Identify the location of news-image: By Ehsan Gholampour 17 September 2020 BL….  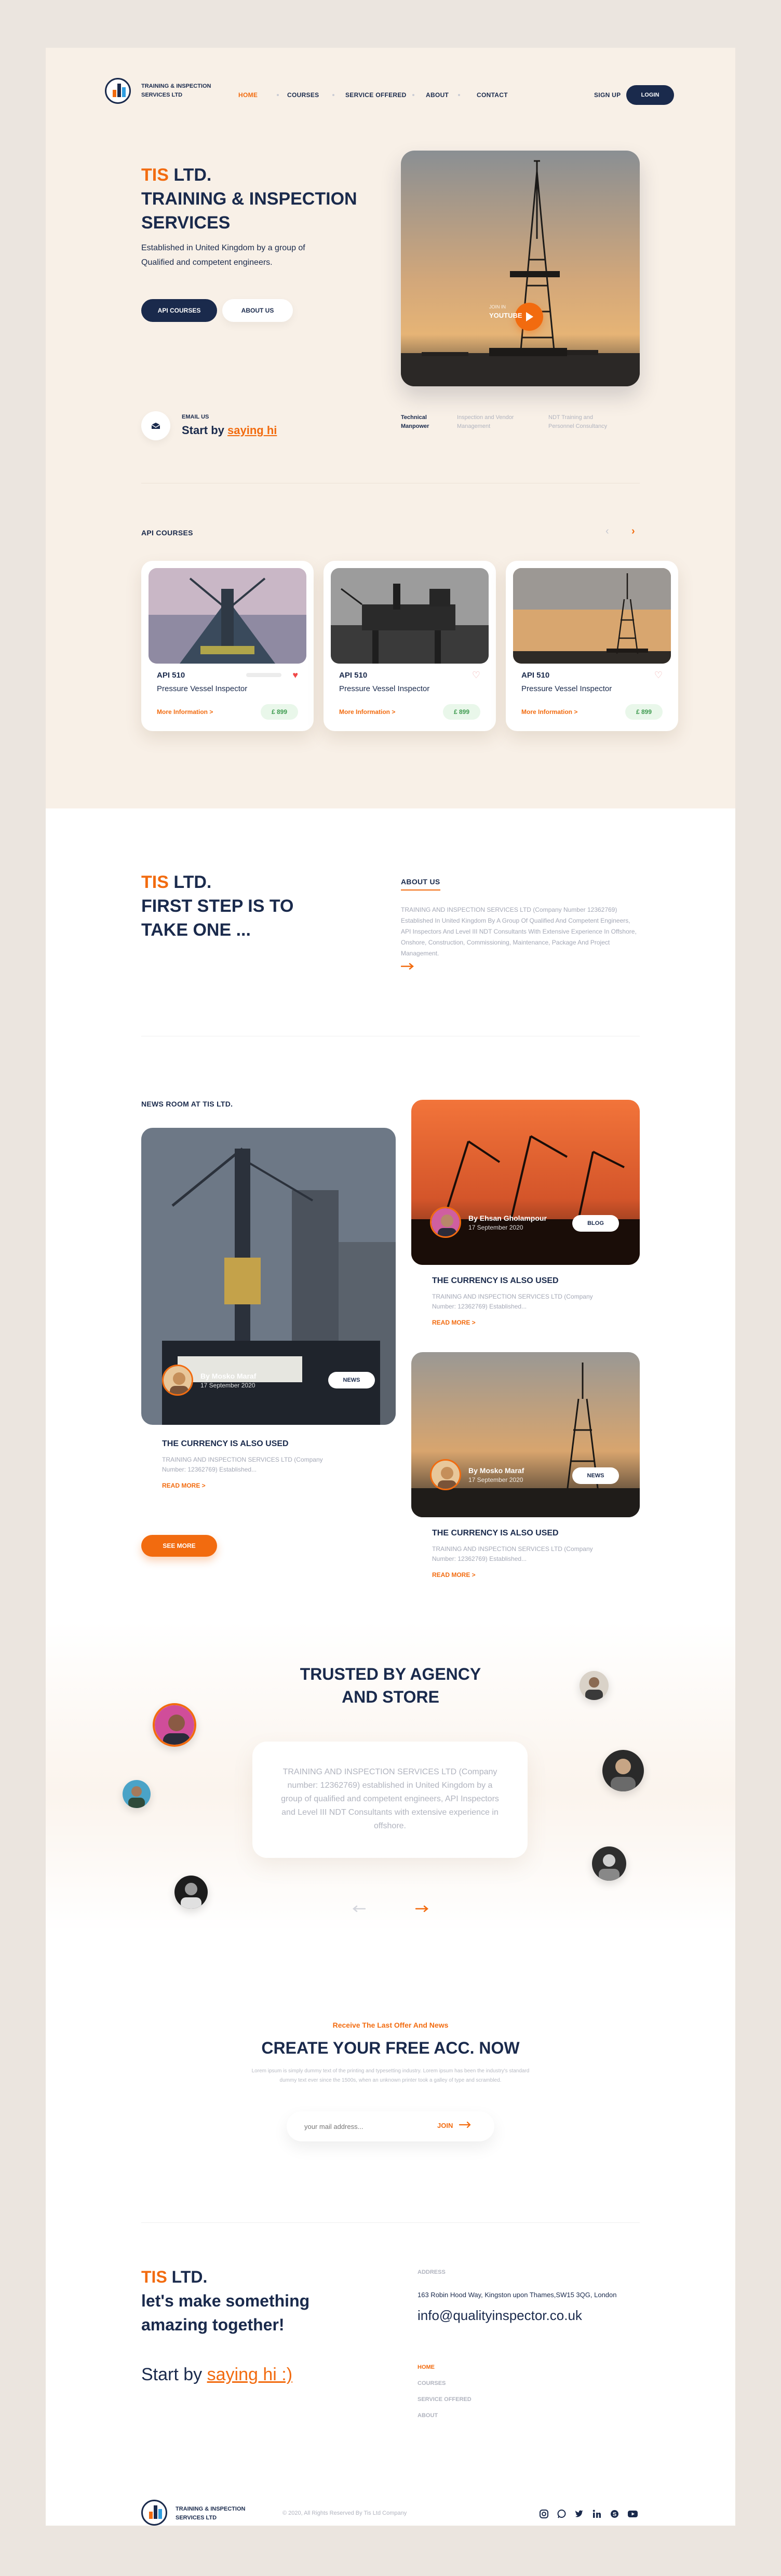
(525, 1182).